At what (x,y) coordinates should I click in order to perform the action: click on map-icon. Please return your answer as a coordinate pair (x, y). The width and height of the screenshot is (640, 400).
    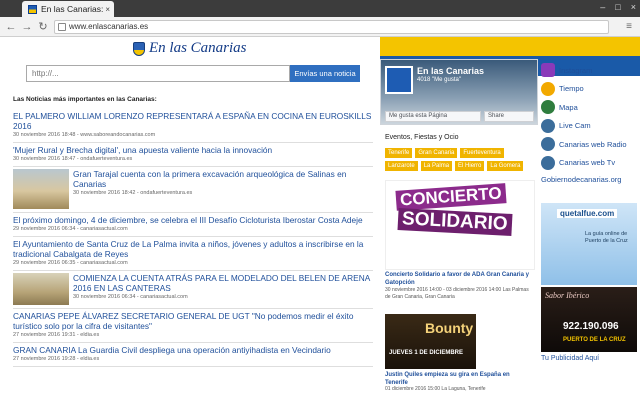
    Looking at the image, I should click on (548, 107).